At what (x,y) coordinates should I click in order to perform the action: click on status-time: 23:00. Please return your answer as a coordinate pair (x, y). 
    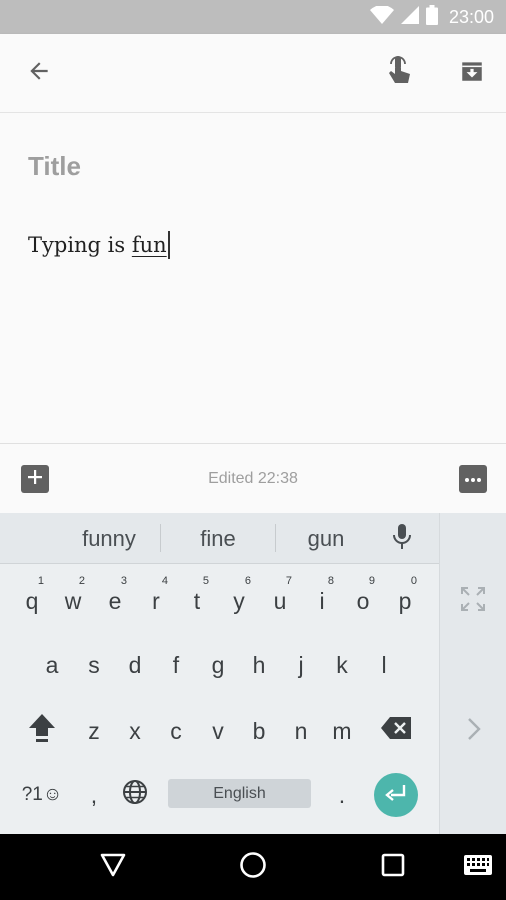
    Looking at the image, I should click on (471, 16).